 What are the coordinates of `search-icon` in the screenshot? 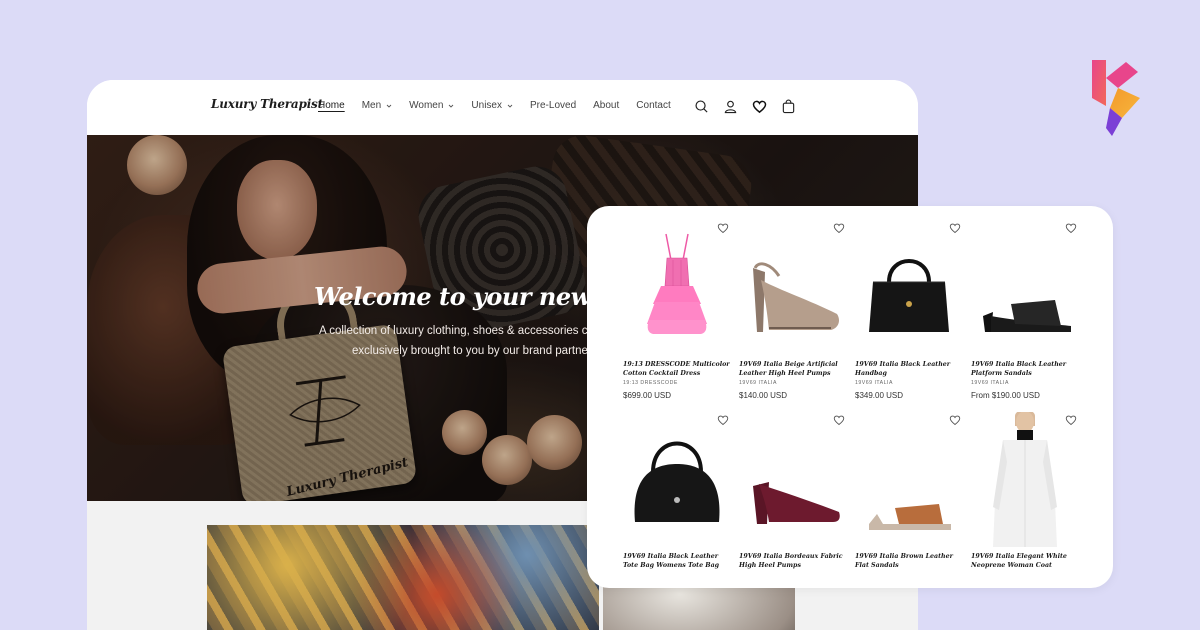 It's located at (701, 106).